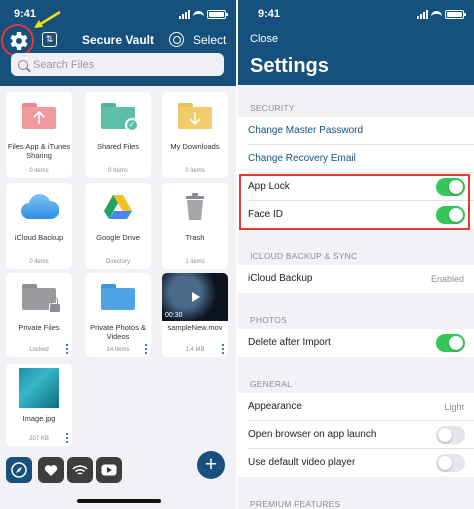  I want to click on select-button: Select, so click(209, 40).